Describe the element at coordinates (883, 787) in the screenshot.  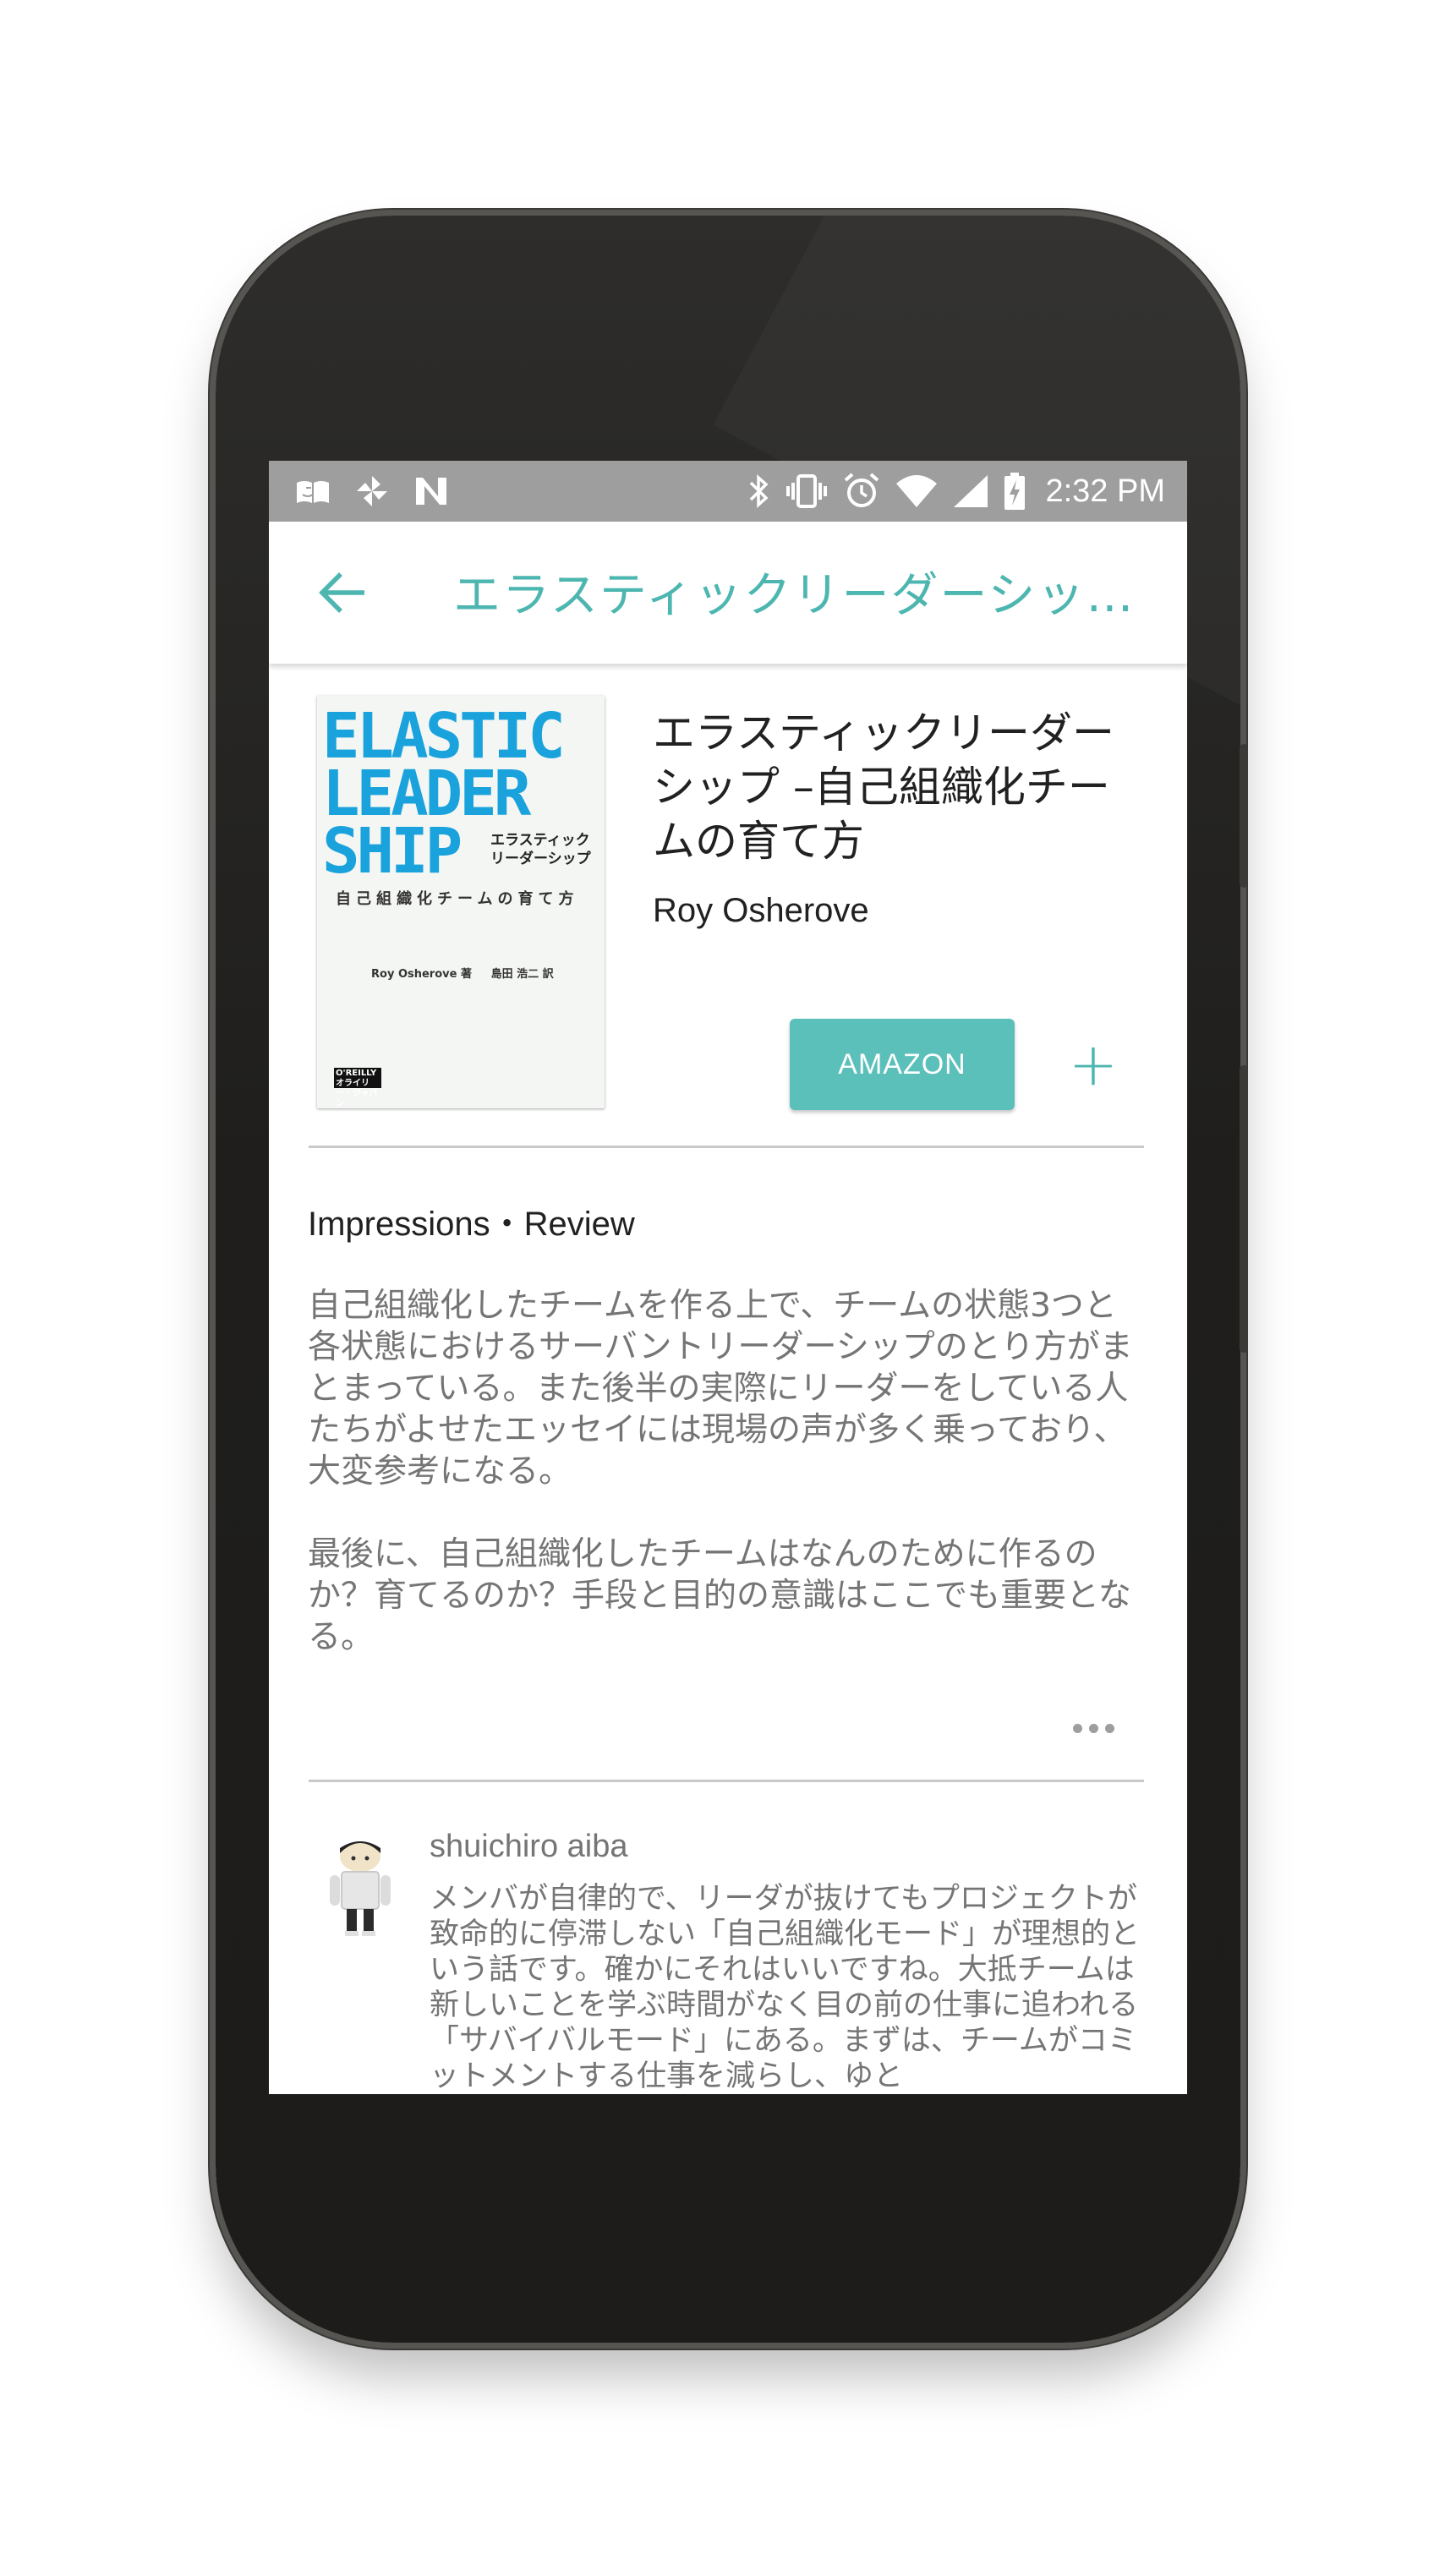
I see `book-title: エラスティックリーダーシップ –自己組織化チームの育て方` at that location.